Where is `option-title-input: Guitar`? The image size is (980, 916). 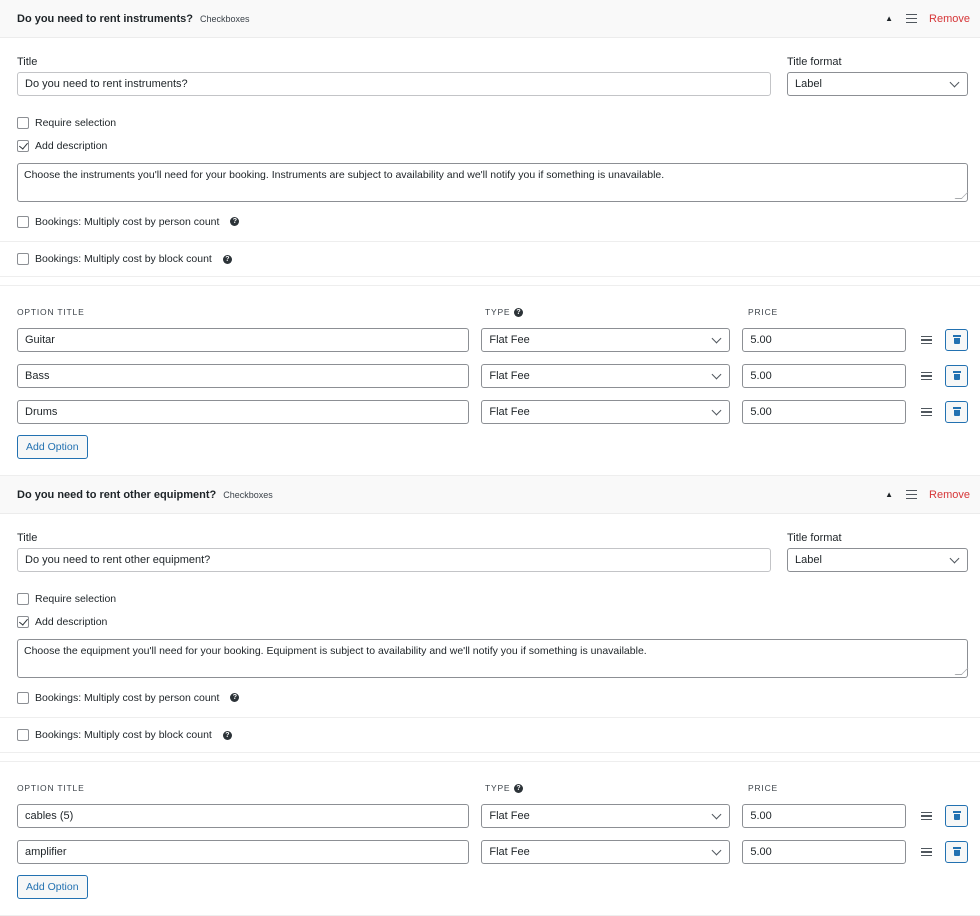 option-title-input: Guitar is located at coordinates (243, 340).